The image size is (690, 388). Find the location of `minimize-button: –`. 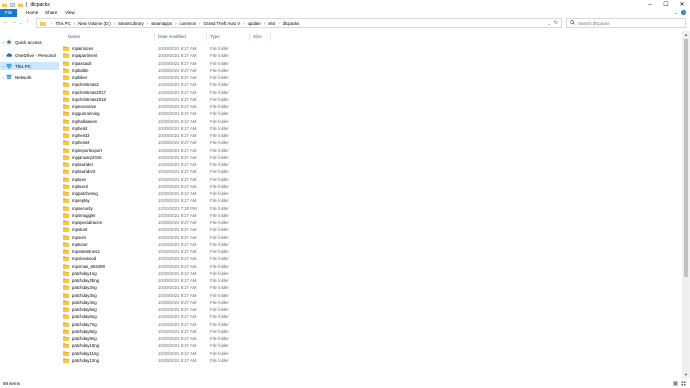

minimize-button: – is located at coordinates (650, 4).